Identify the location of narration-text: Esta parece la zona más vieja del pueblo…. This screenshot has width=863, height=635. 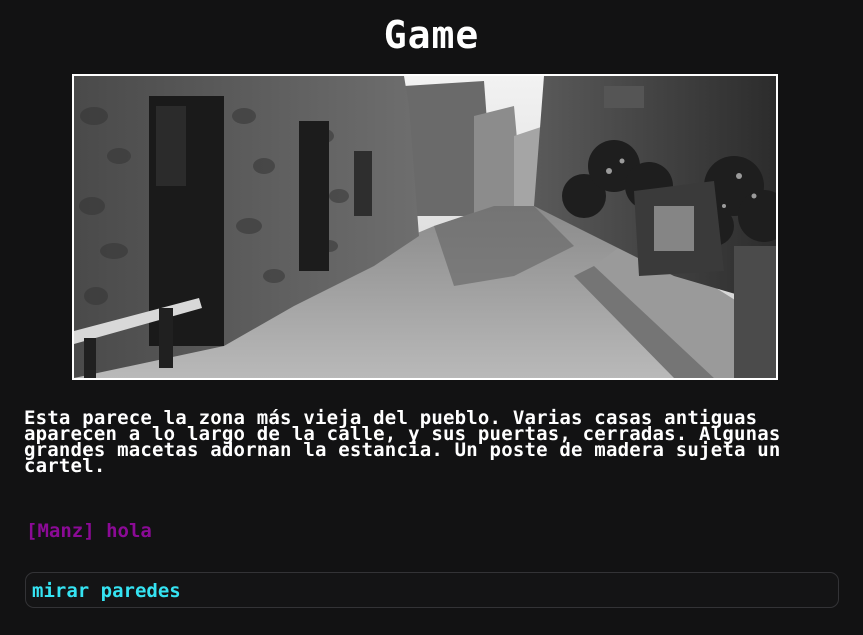
(402, 442).